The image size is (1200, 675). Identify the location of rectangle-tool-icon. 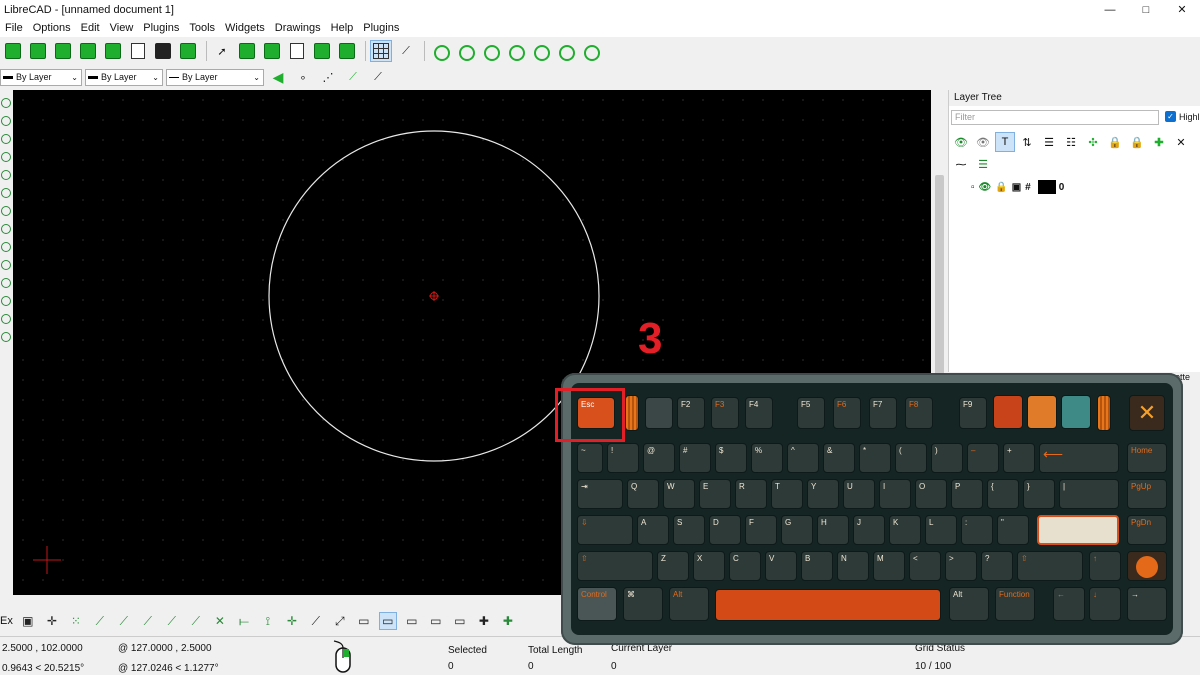
(6, 193).